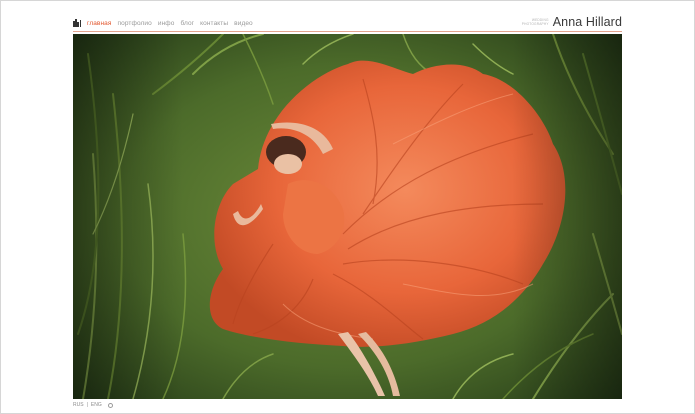 The width and height of the screenshot is (695, 414). I want to click on lang-eng: ENG, so click(96, 405).